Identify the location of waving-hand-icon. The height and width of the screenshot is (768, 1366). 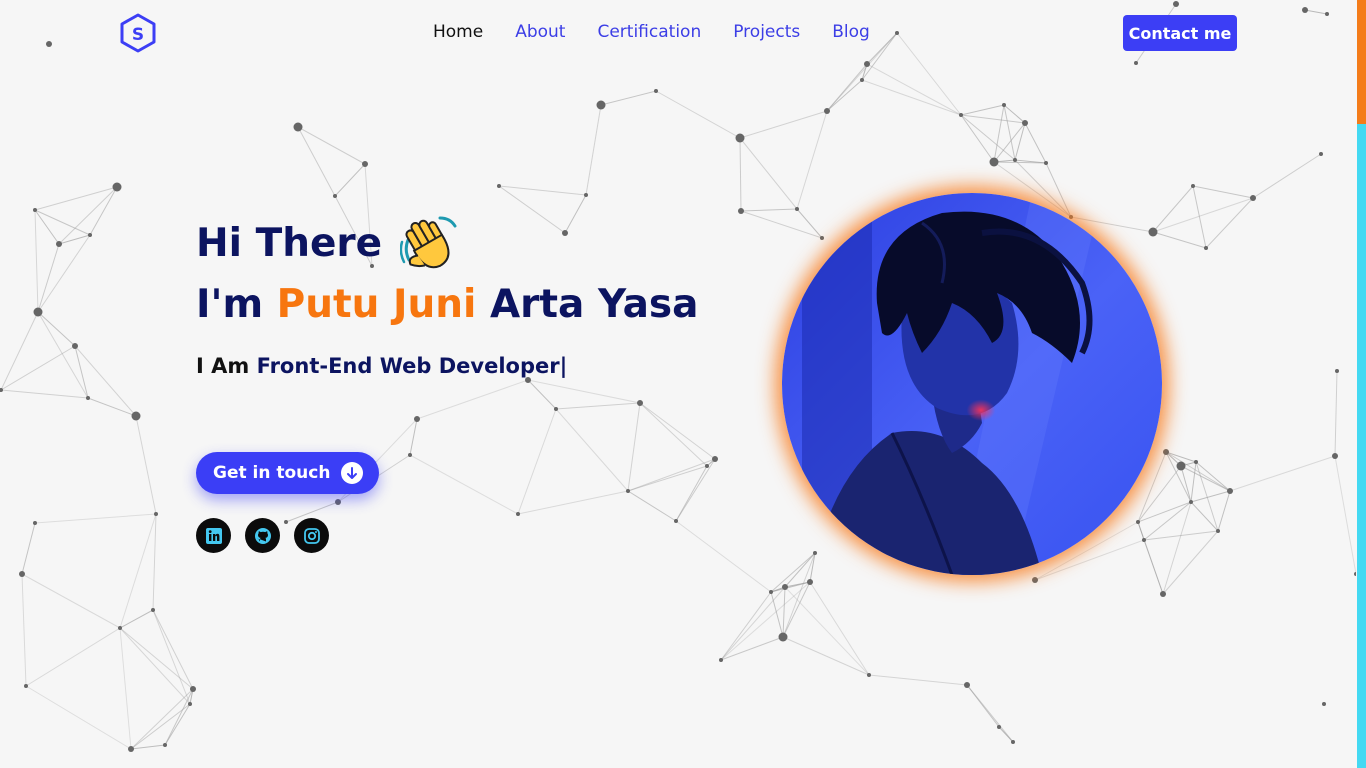
(429, 244).